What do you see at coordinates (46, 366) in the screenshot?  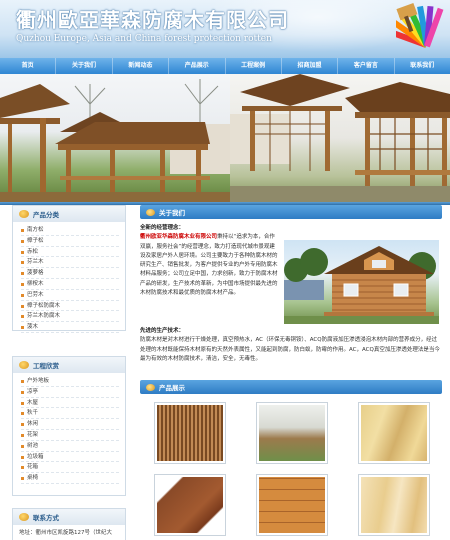 I see `engineering-title: 工程欣赏` at bounding box center [46, 366].